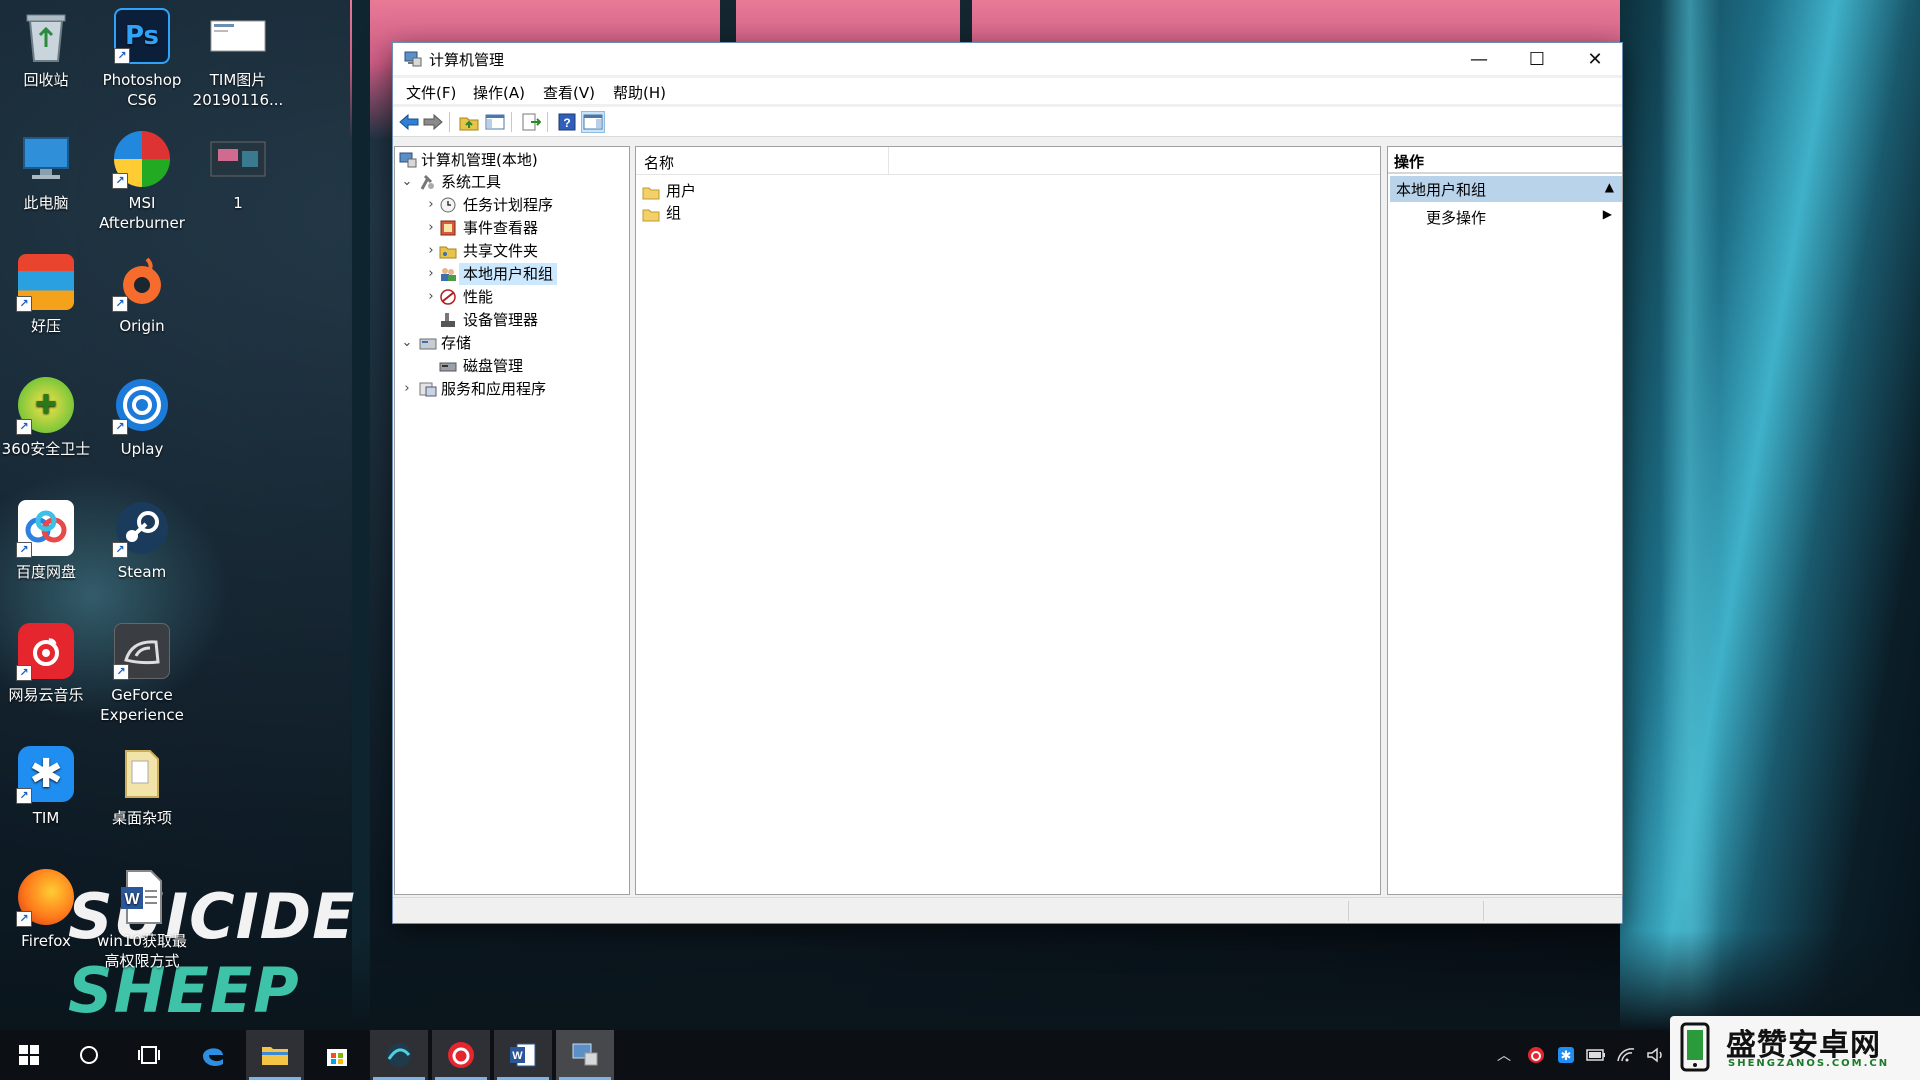 Image resolution: width=1920 pixels, height=1080 pixels. Describe the element at coordinates (1795, 1048) in the screenshot. I see `site-watermark: 盛赞安卓网 SHENGZANOS.COM.CN` at that location.